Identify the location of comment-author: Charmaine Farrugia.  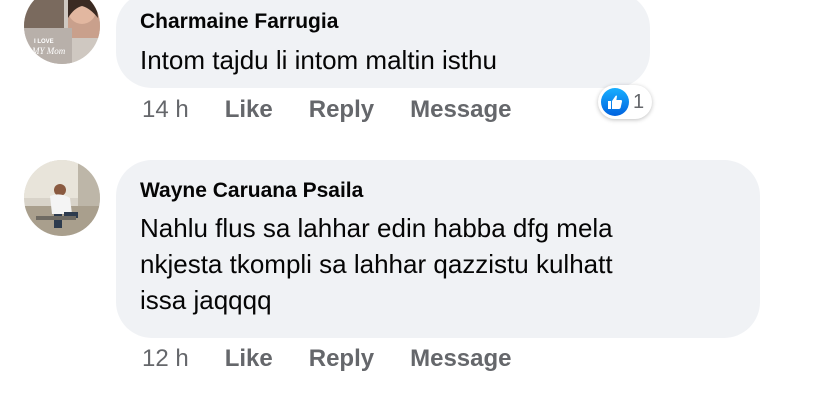
(239, 22).